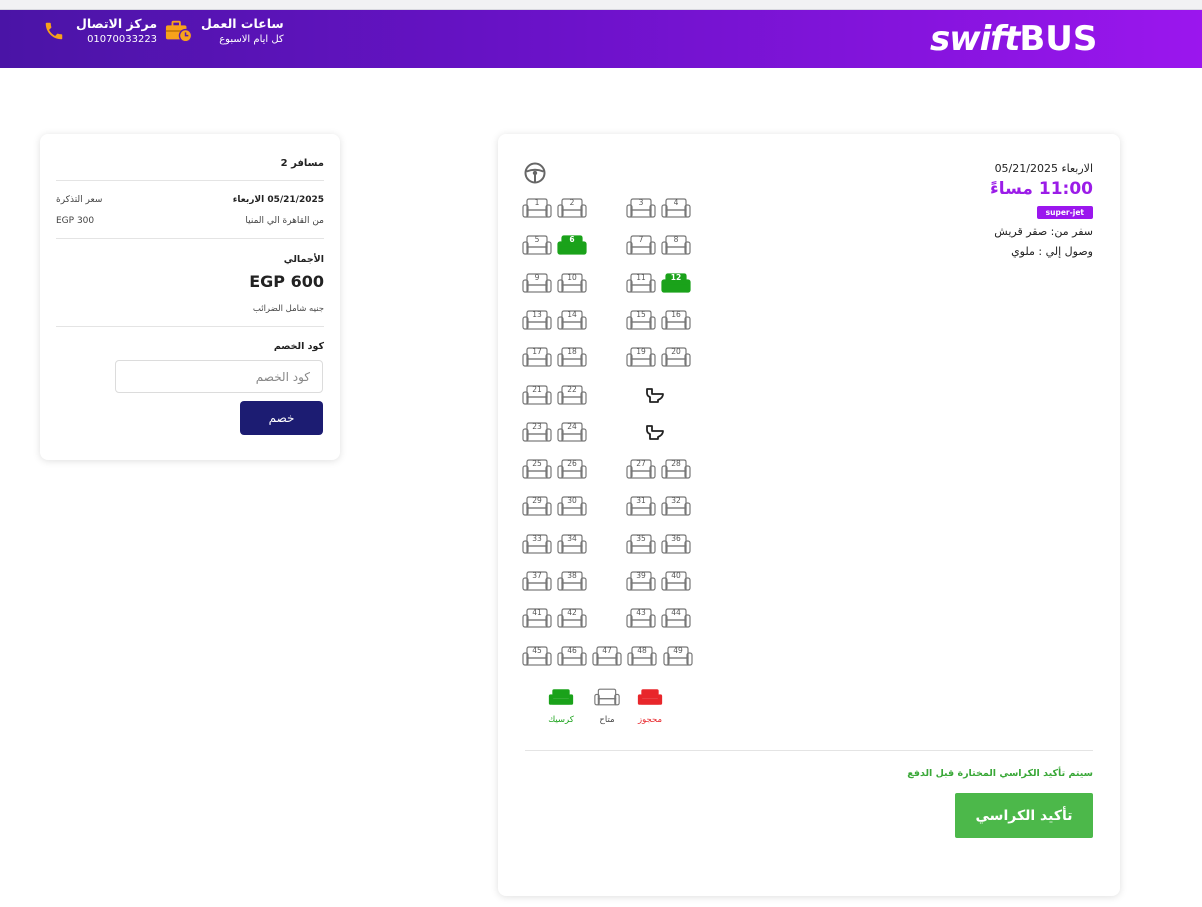 This screenshot has height=907, width=1202. What do you see at coordinates (537, 432) in the screenshot?
I see `seat-23: 23` at bounding box center [537, 432].